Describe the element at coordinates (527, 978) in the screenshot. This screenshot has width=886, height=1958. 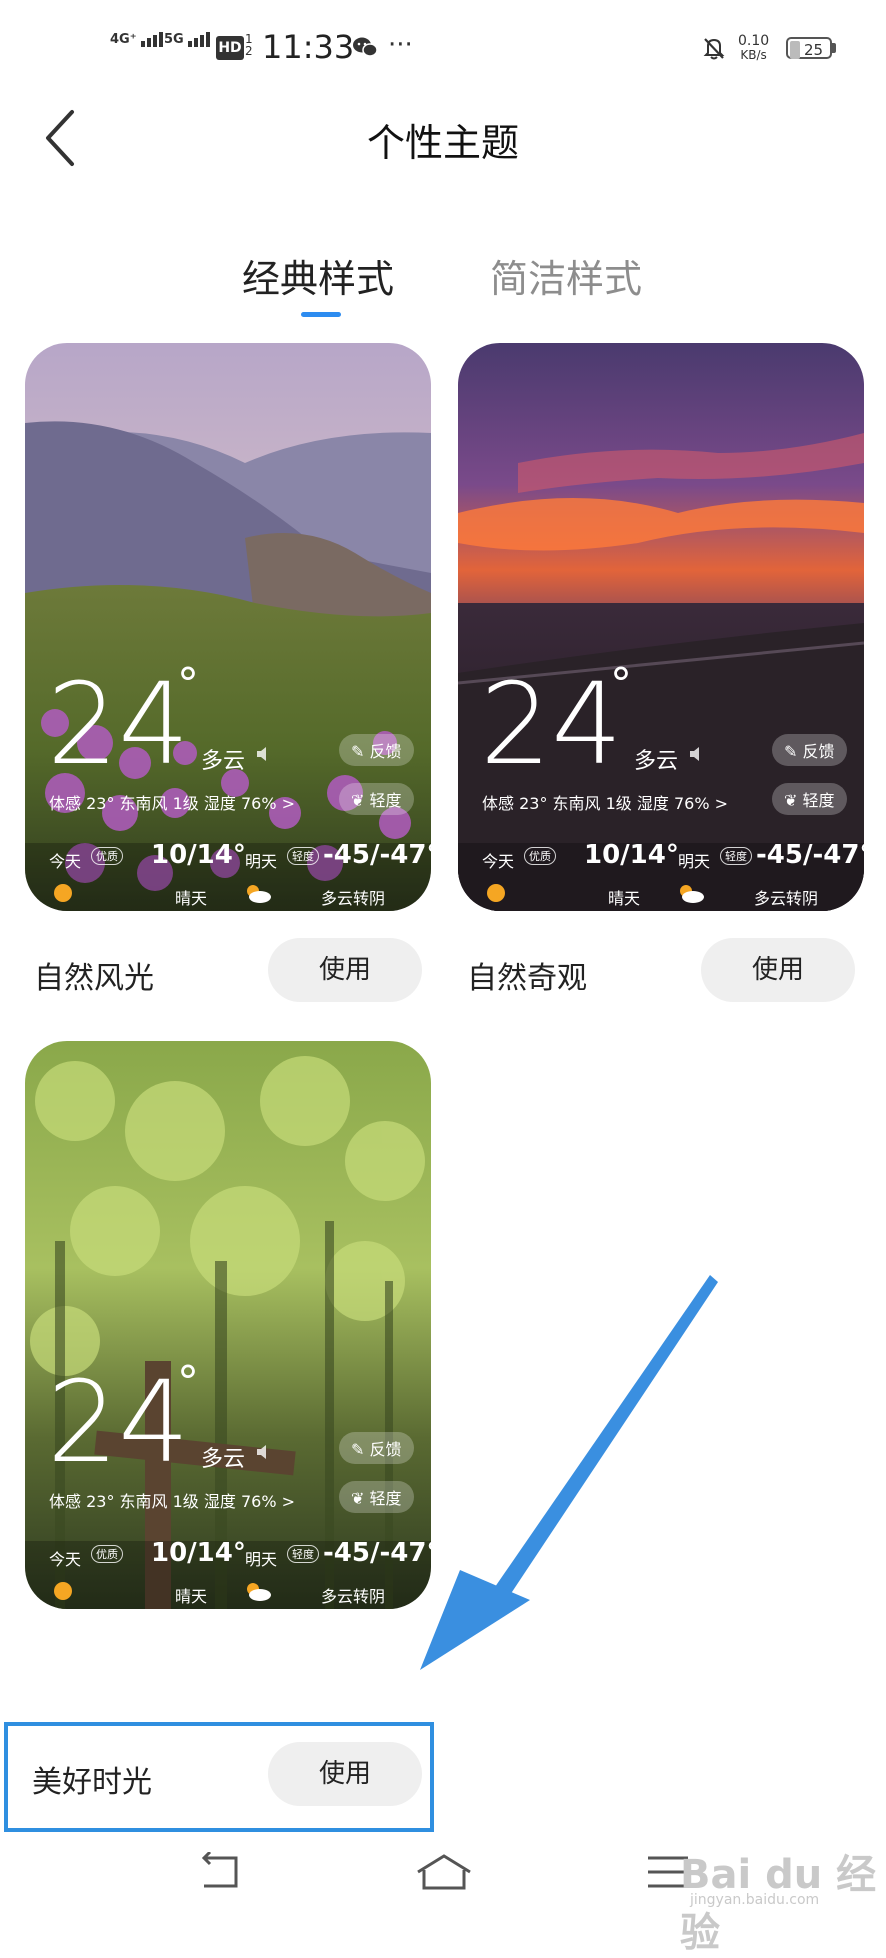
I see `theme-name-natural-wonder: 自然奇观` at that location.